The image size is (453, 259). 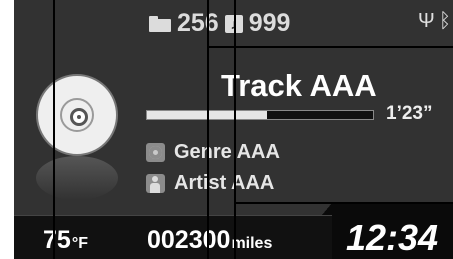 What do you see at coordinates (392, 237) in the screenshot?
I see `clock: 12:34` at bounding box center [392, 237].